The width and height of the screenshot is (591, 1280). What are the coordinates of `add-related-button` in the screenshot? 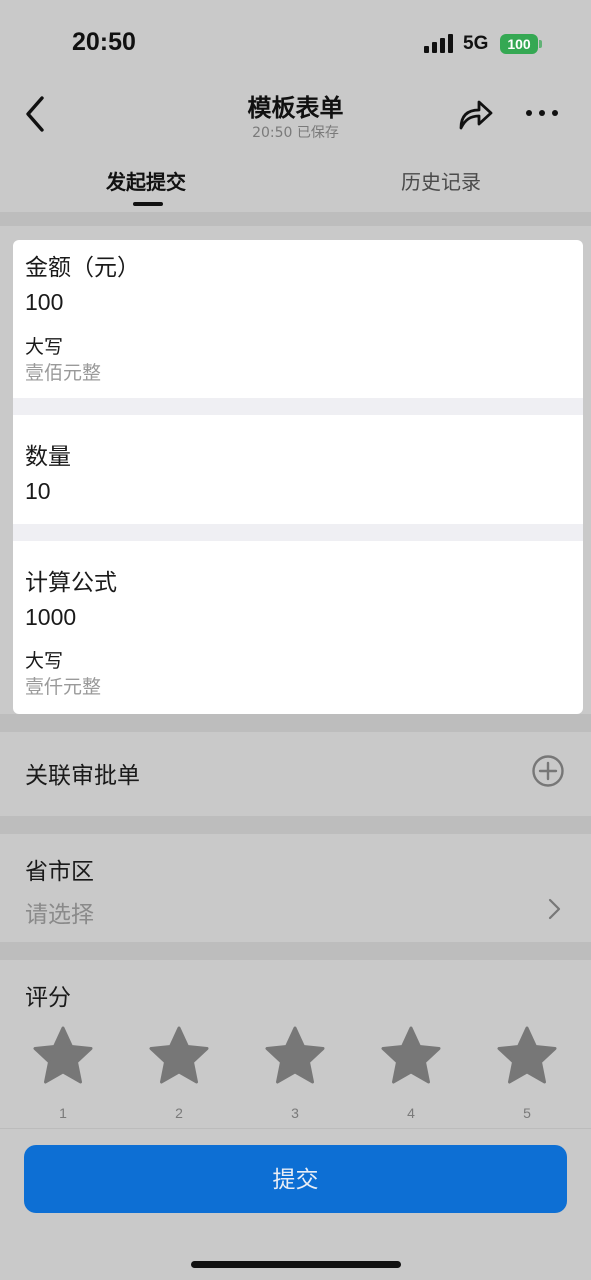 It's located at (548, 771).